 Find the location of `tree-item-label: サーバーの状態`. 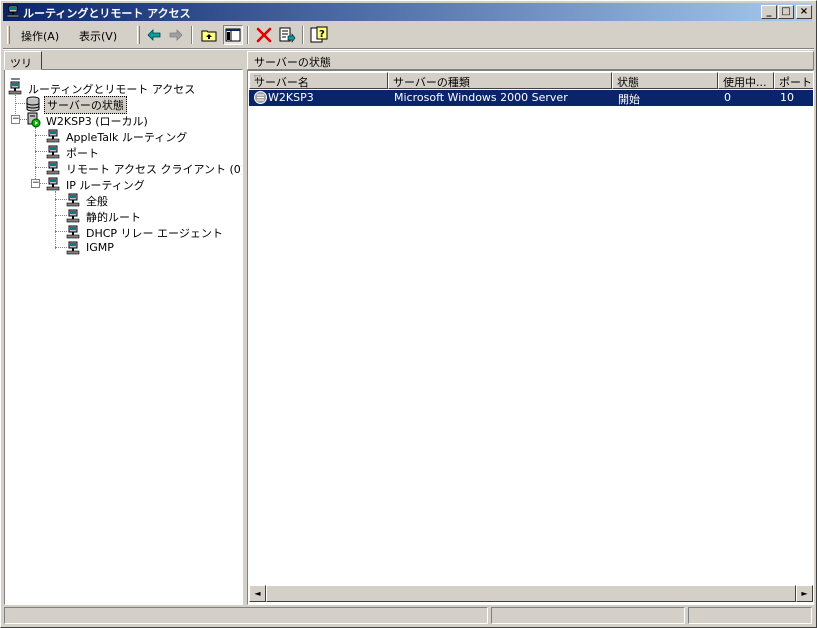

tree-item-label: サーバーの状態 is located at coordinates (85, 105).